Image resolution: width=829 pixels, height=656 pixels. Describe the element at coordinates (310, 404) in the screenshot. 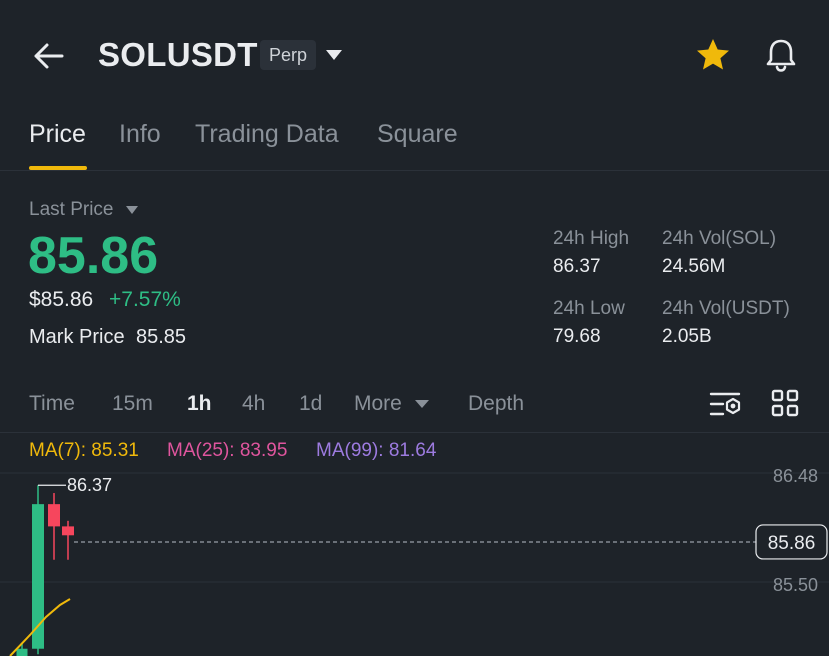

I see `interval-1d: 1d` at that location.